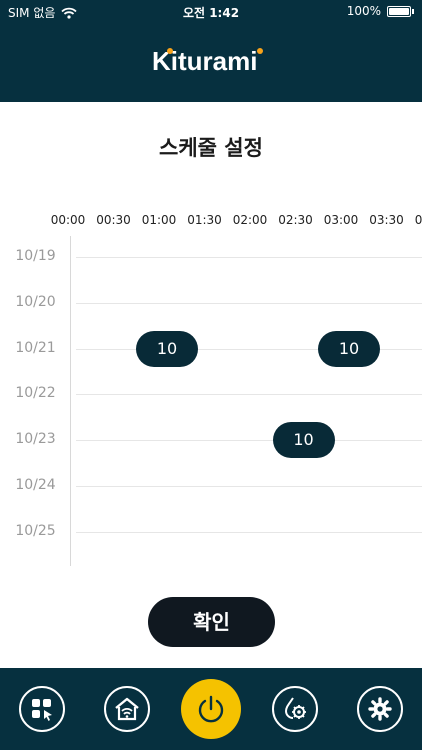 The width and height of the screenshot is (422, 750). I want to click on battery-icon, so click(399, 11).